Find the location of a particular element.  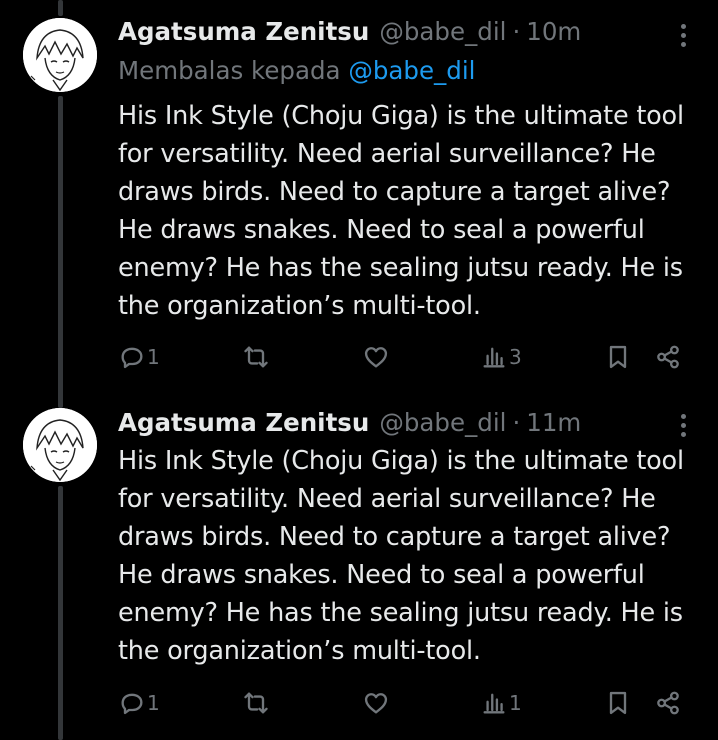

thread-line-lower is located at coordinates (60, 613).